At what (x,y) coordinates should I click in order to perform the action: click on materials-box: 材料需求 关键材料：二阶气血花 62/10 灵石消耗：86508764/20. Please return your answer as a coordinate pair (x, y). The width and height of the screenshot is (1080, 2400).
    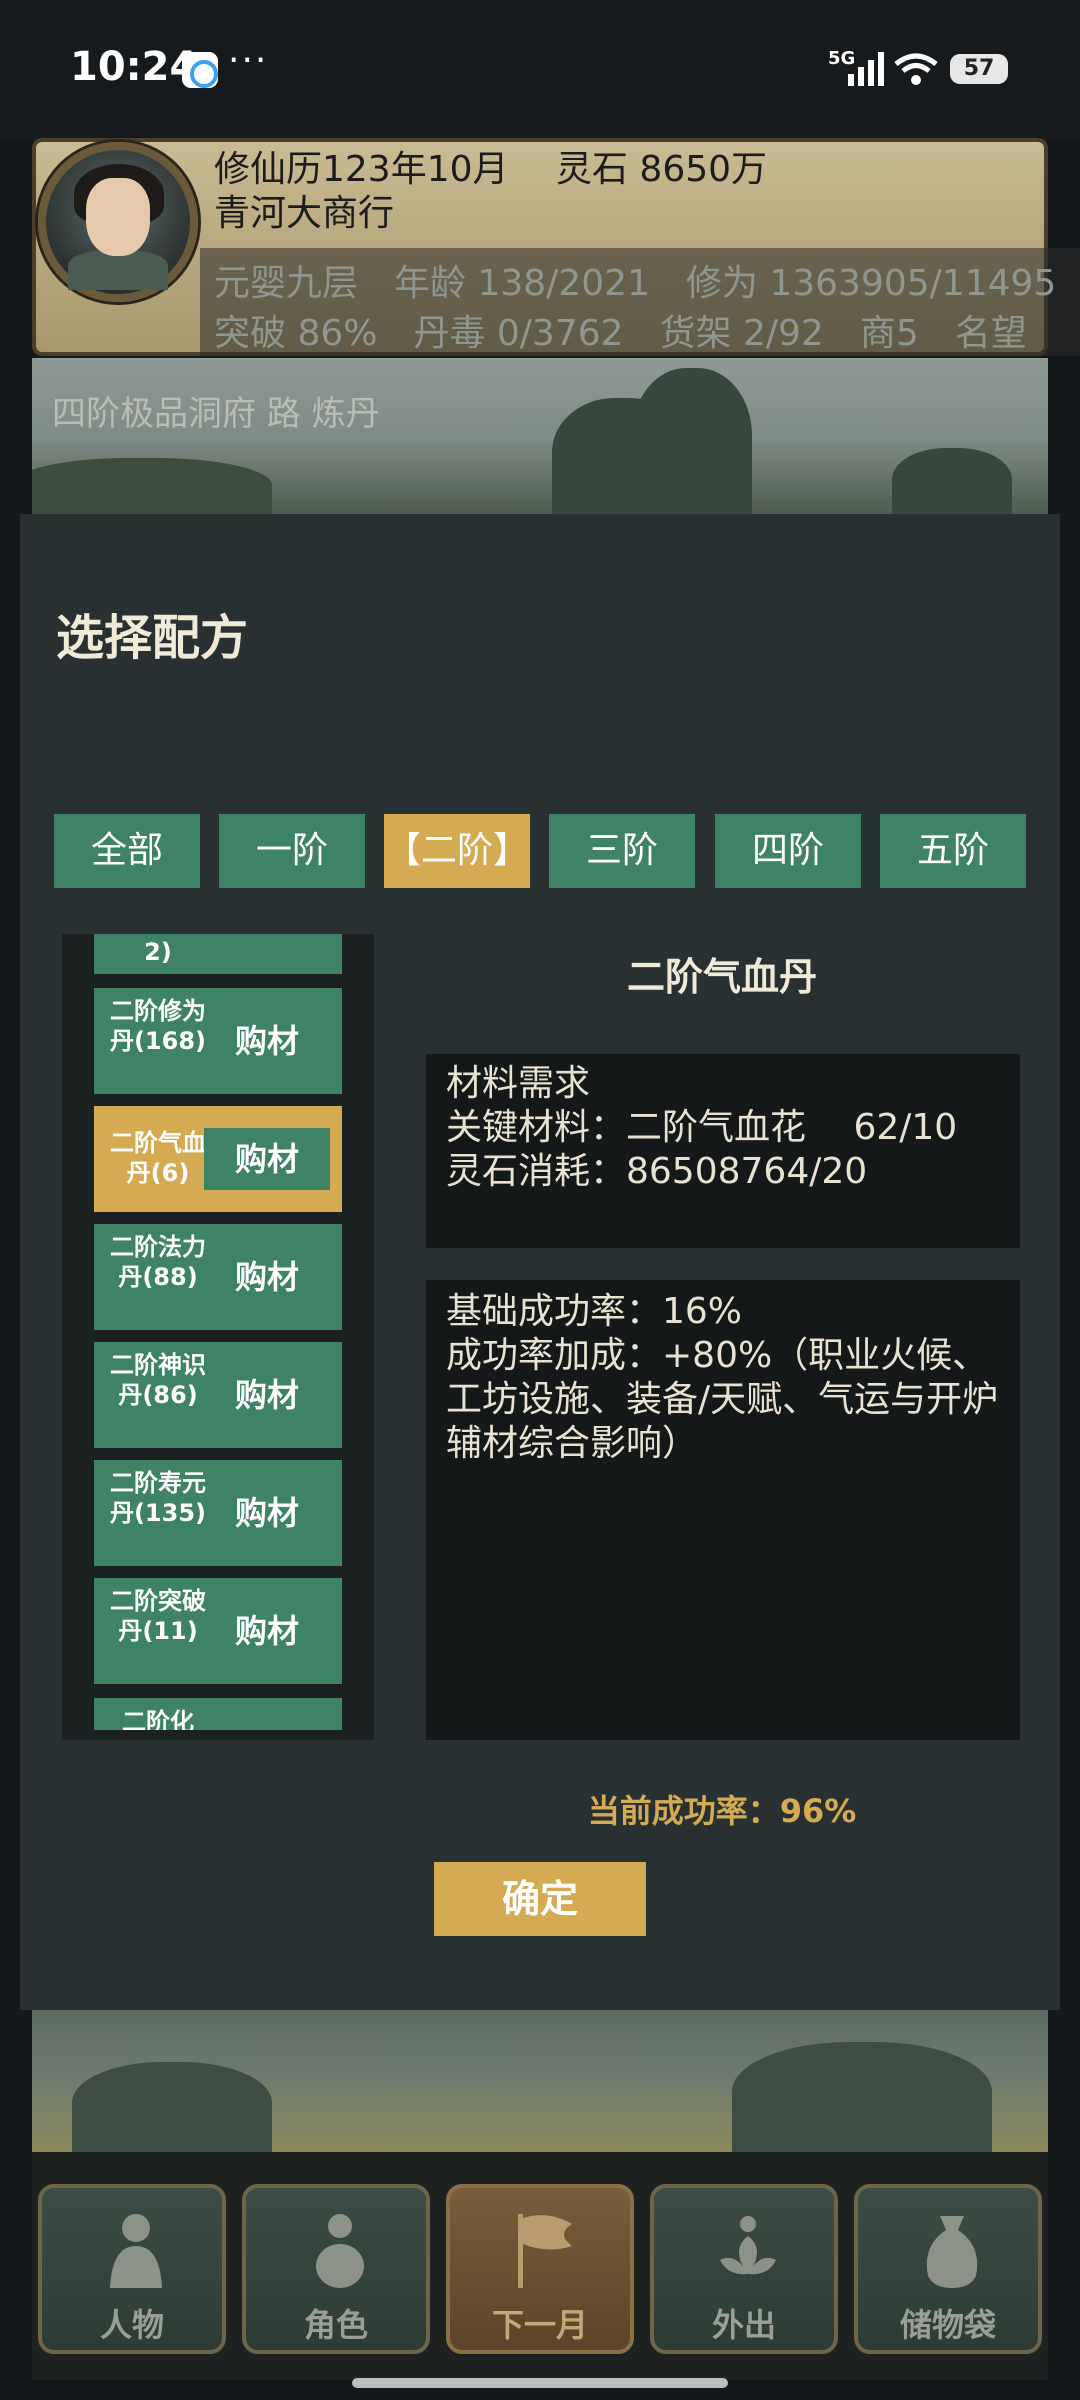
    Looking at the image, I should click on (723, 1151).